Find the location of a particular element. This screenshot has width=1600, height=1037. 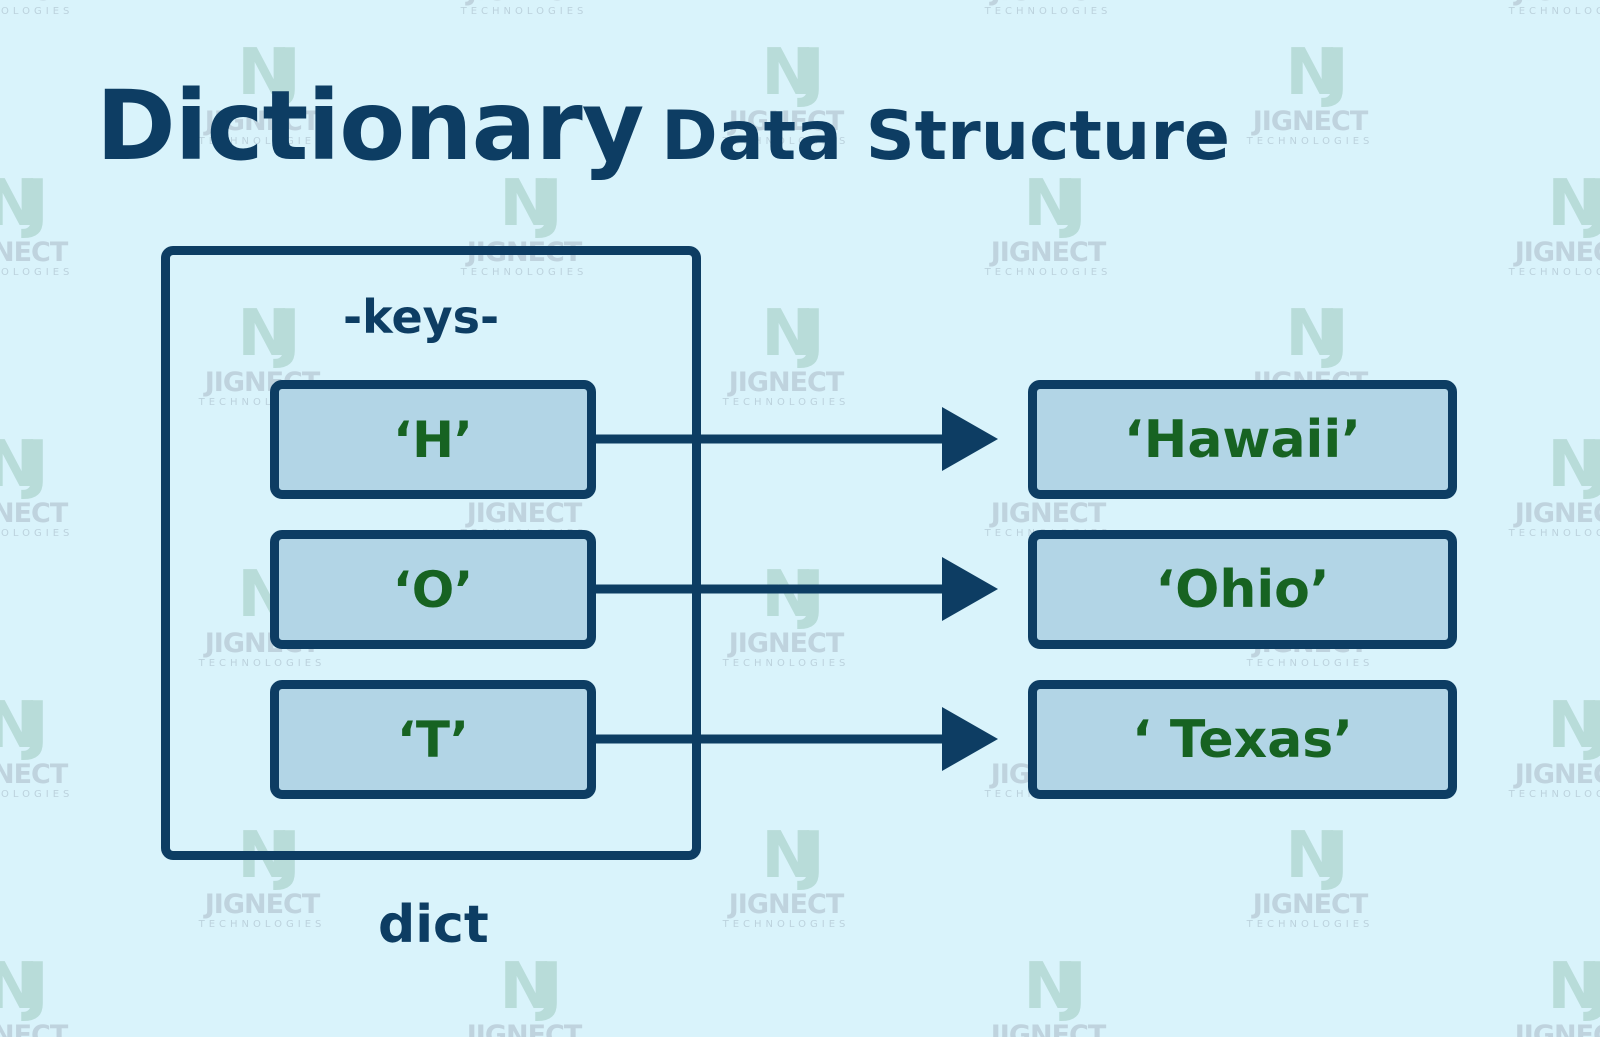

value-cell-hawaii: ‘Hawaii’ is located at coordinates (1242, 439).